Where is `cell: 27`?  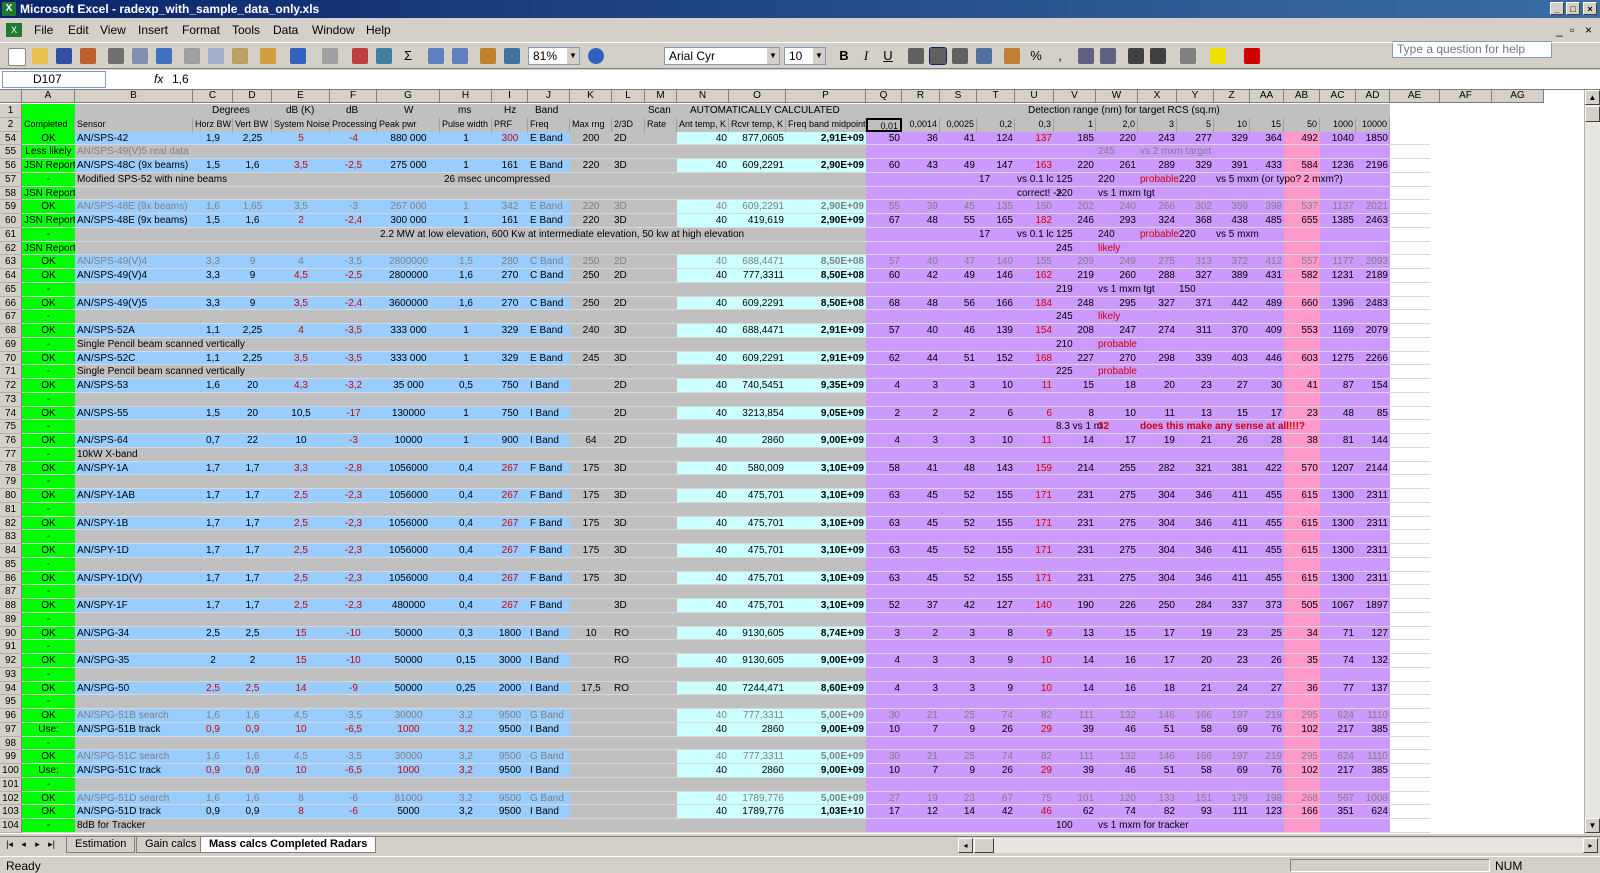
cell: 27 is located at coordinates (884, 798).